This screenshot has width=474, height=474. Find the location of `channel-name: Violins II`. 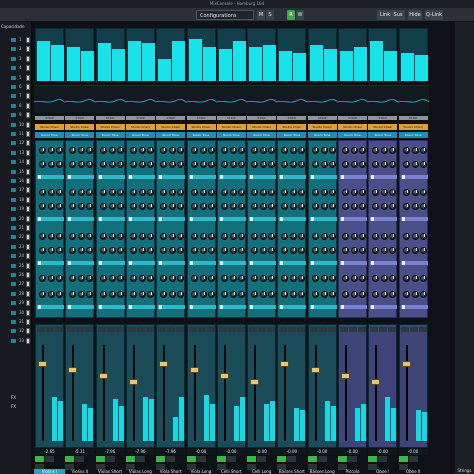

channel-name: Violins II is located at coordinates (79, 471).